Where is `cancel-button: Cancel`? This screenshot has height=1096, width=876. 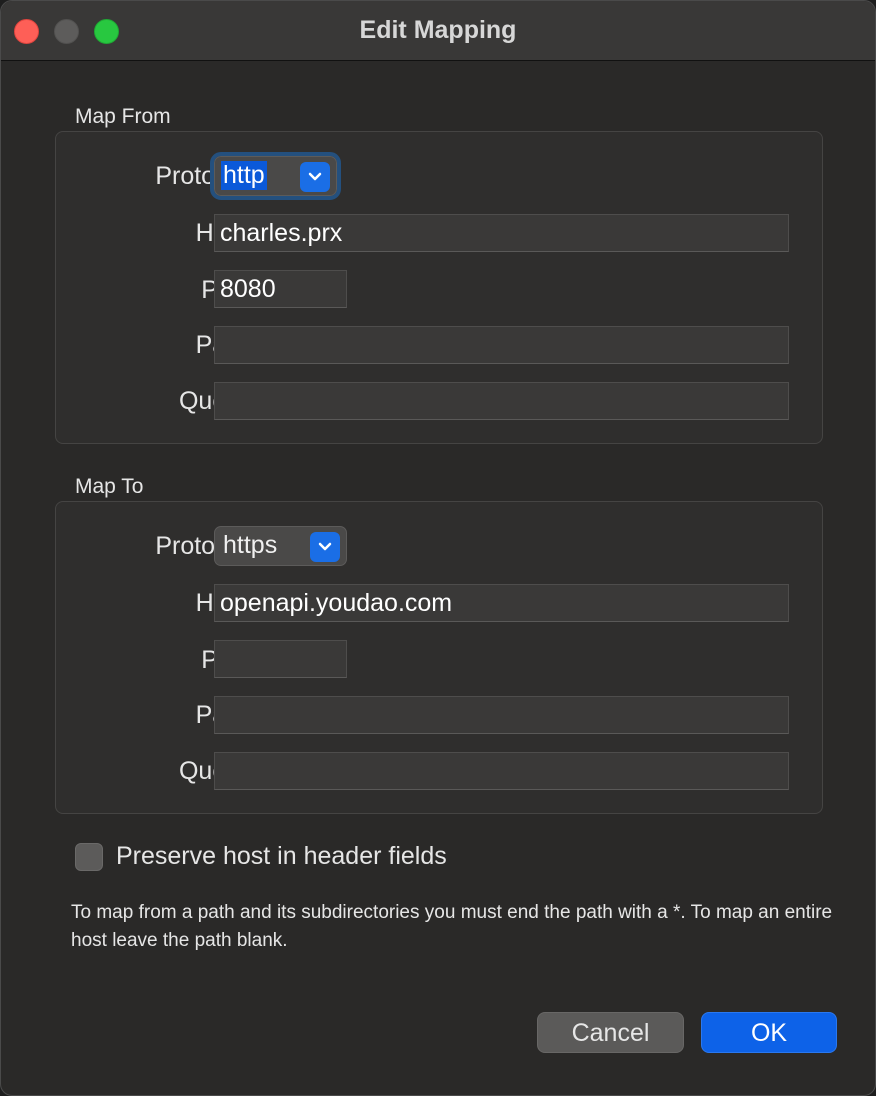
cancel-button: Cancel is located at coordinates (610, 1032).